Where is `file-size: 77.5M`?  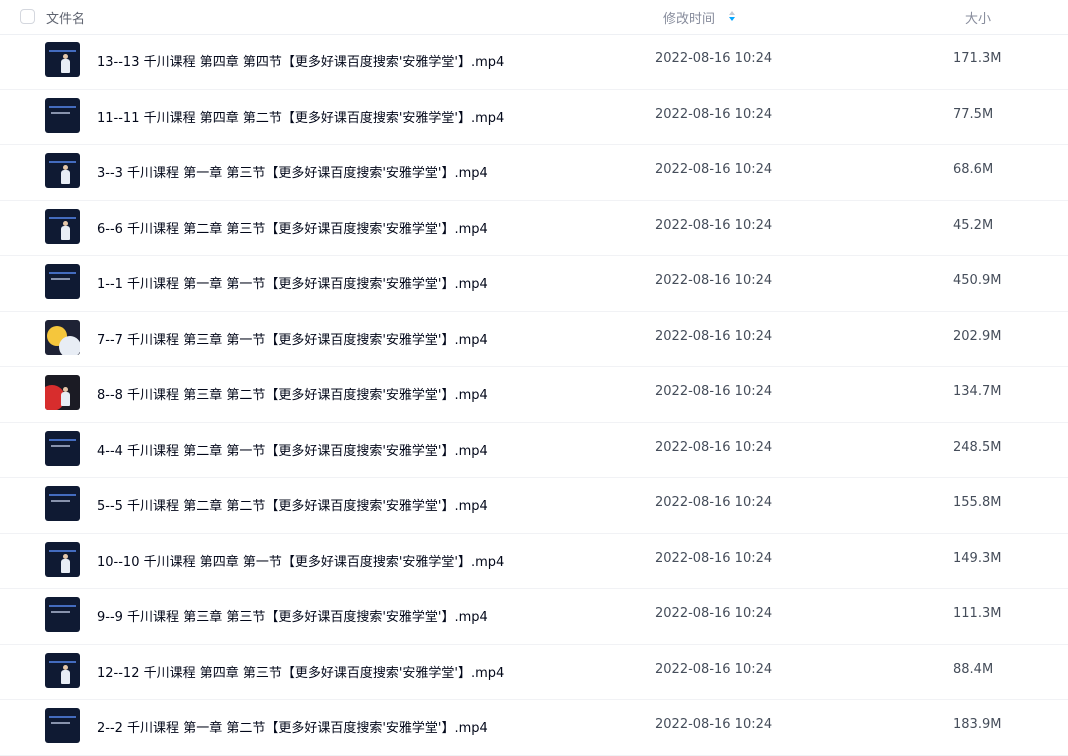
file-size: 77.5M is located at coordinates (973, 114).